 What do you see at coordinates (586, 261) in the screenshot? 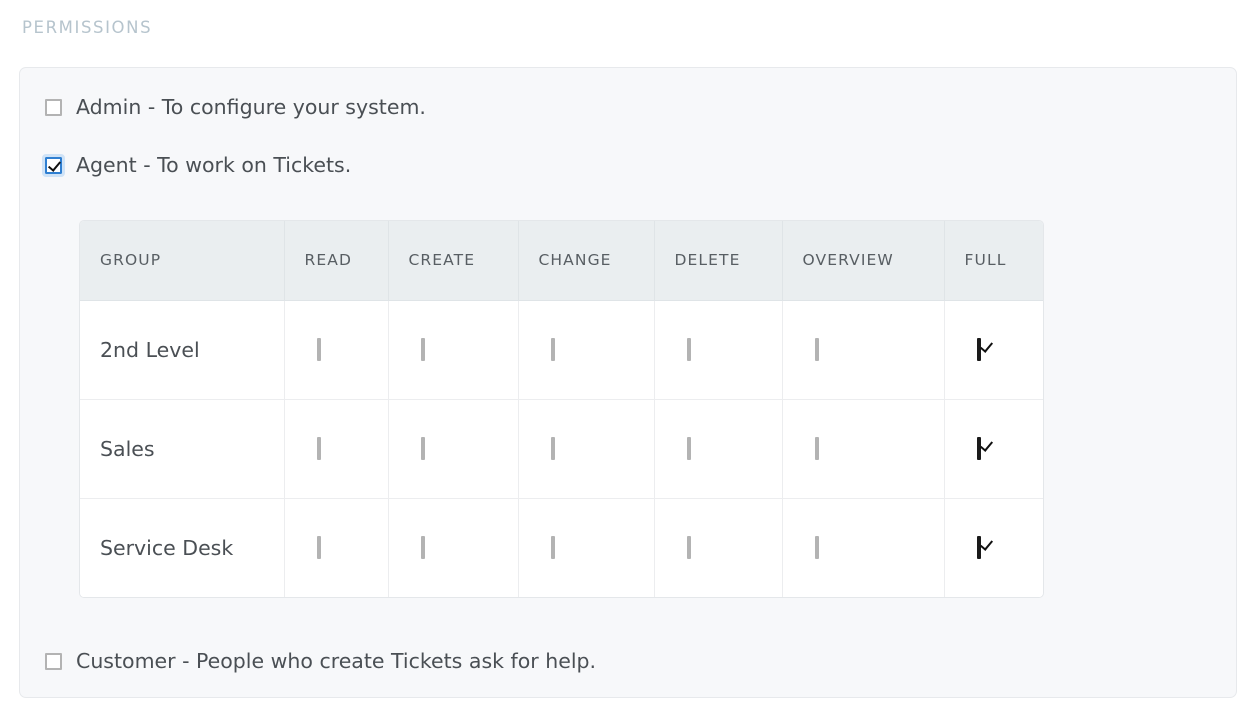
I see `column-header-change: CHANGE` at bounding box center [586, 261].